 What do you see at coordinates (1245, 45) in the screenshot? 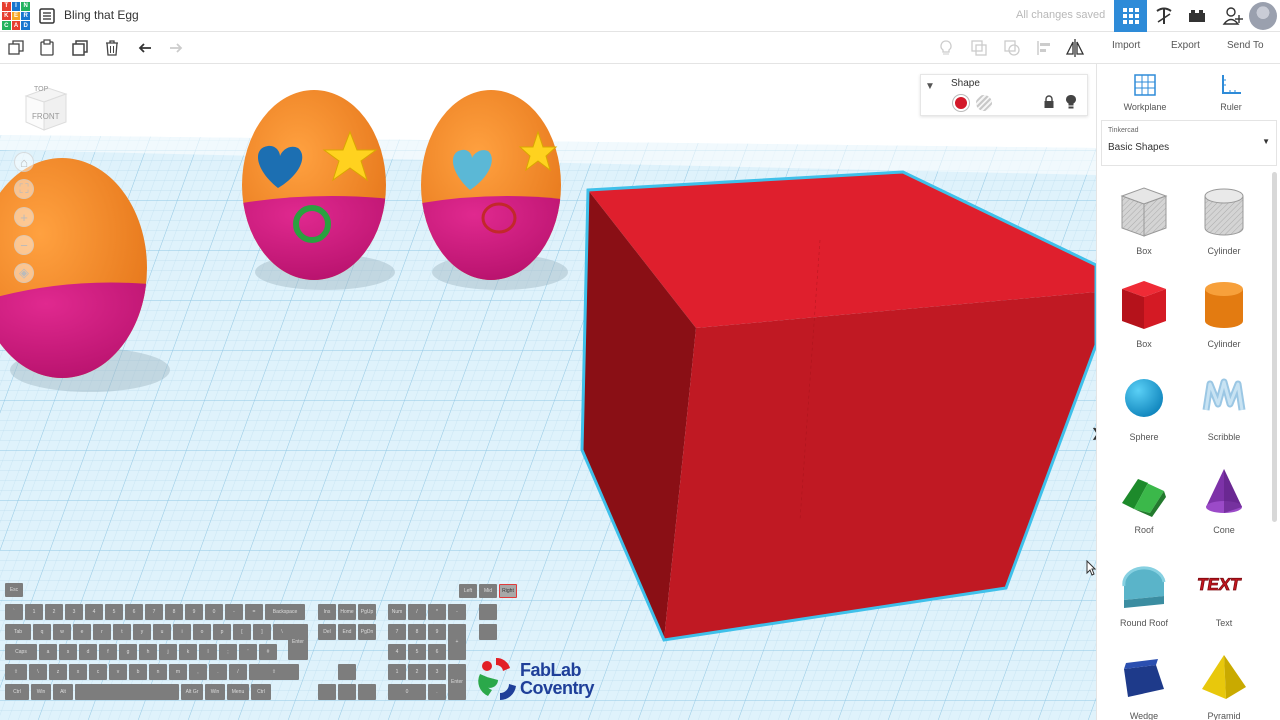
I see `send-to-button: Send To` at bounding box center [1245, 45].